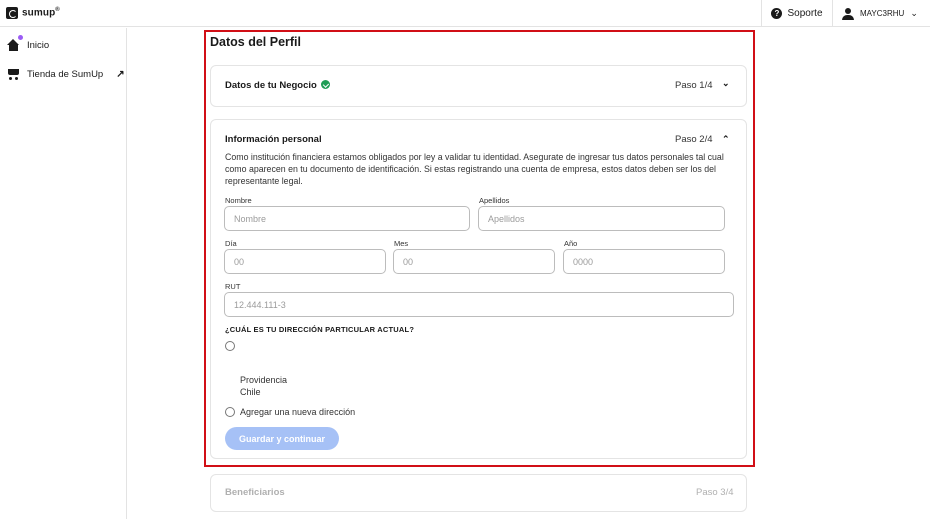 The width and height of the screenshot is (930, 519). What do you see at coordinates (57, 10) in the screenshot?
I see `logo-registered-mark: ®` at bounding box center [57, 10].